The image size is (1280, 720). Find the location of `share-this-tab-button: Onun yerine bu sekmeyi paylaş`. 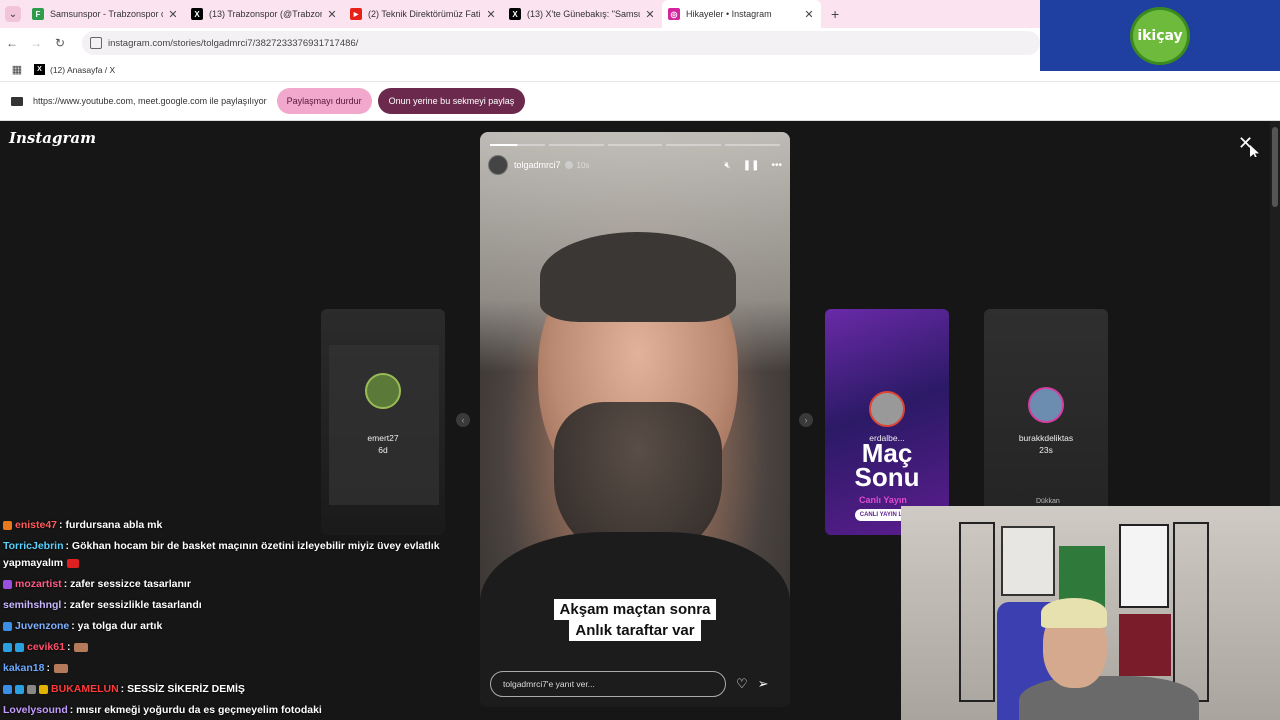

share-this-tab-button: Onun yerine bu sekmeyi paylaş is located at coordinates (451, 101).